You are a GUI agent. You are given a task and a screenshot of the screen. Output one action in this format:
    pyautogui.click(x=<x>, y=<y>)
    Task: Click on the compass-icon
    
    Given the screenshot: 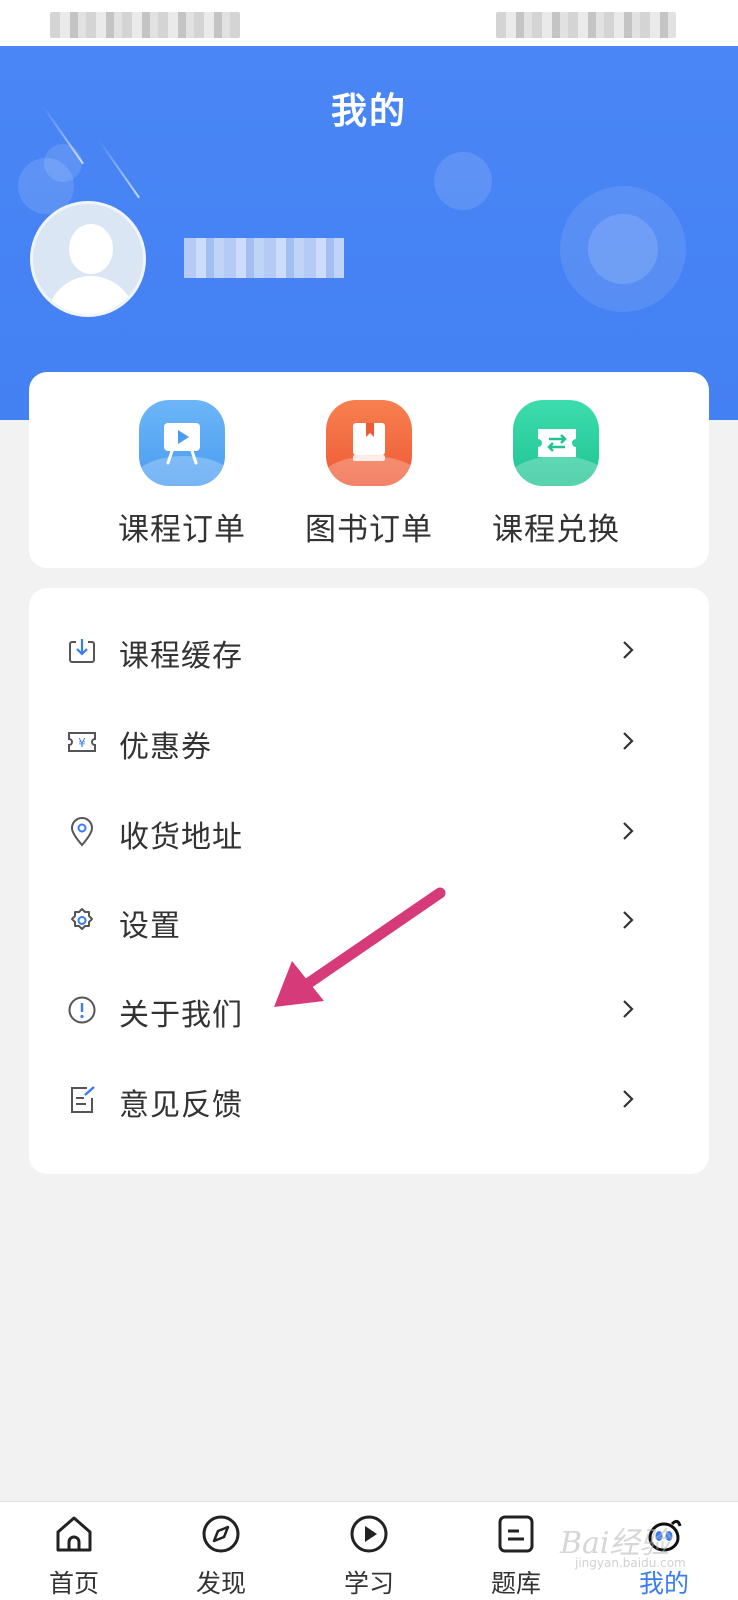 What is the action you would take?
    pyautogui.click(x=221, y=1534)
    